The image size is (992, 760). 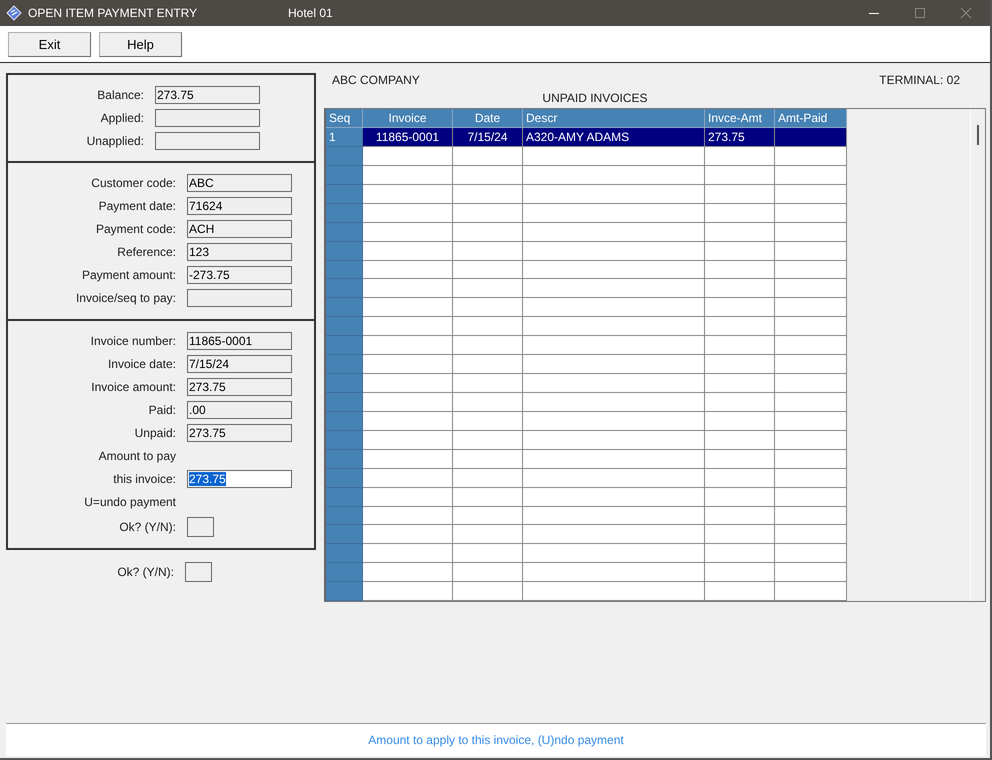 What do you see at coordinates (310, 13) in the screenshot?
I see `window-subtitle: Hotel 01` at bounding box center [310, 13].